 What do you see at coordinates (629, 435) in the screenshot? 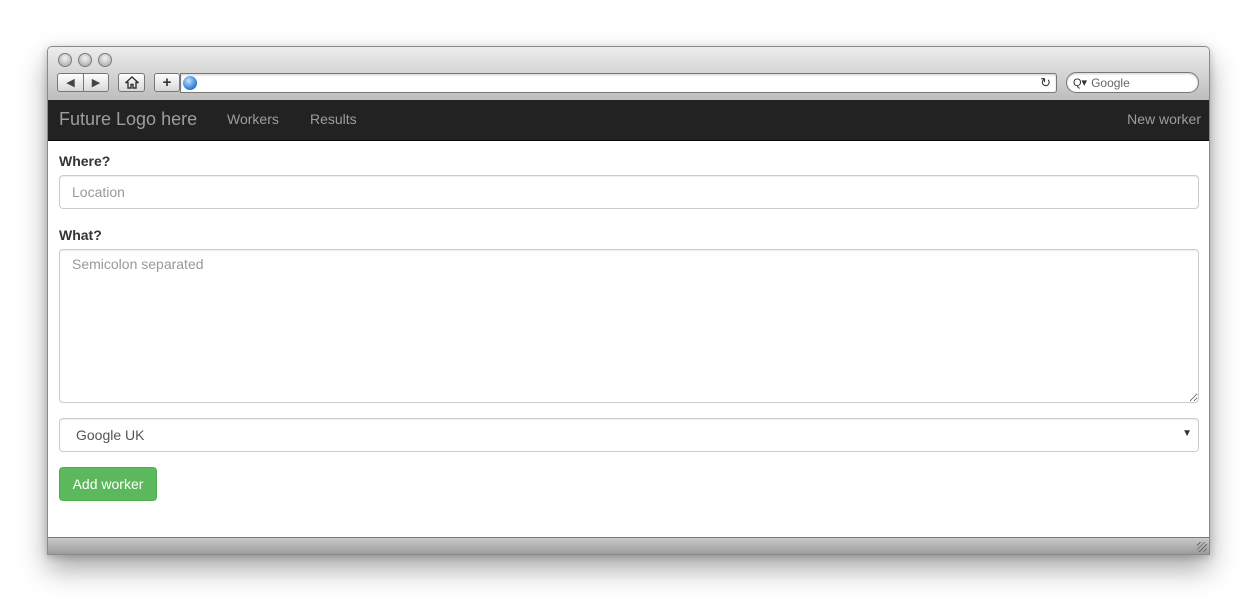
I see `search-engine-select: Google UK ▼` at bounding box center [629, 435].